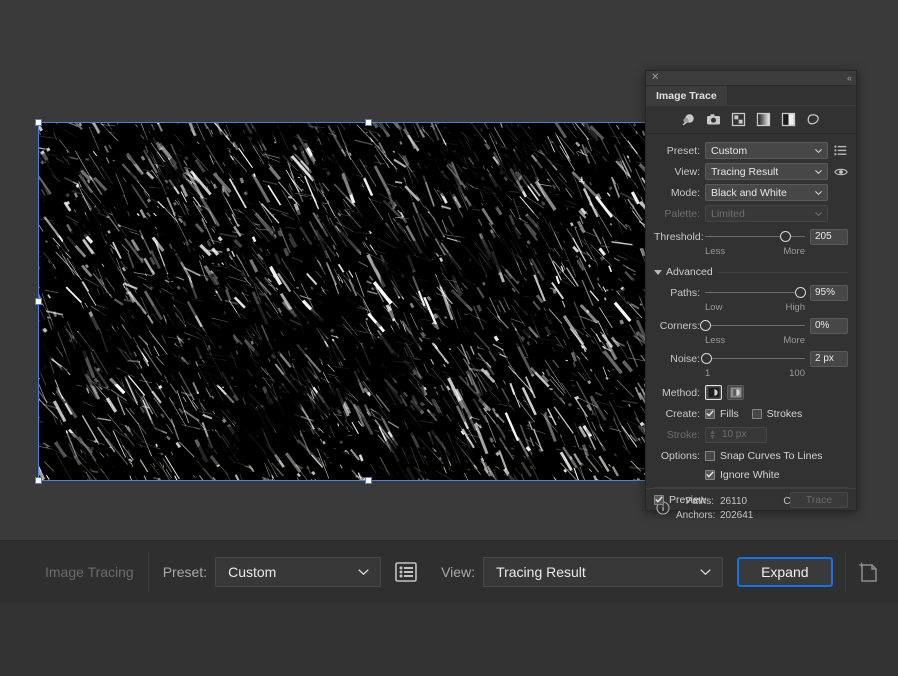  Describe the element at coordinates (683, 150) in the screenshot. I see `preset-label: Preset:` at that location.